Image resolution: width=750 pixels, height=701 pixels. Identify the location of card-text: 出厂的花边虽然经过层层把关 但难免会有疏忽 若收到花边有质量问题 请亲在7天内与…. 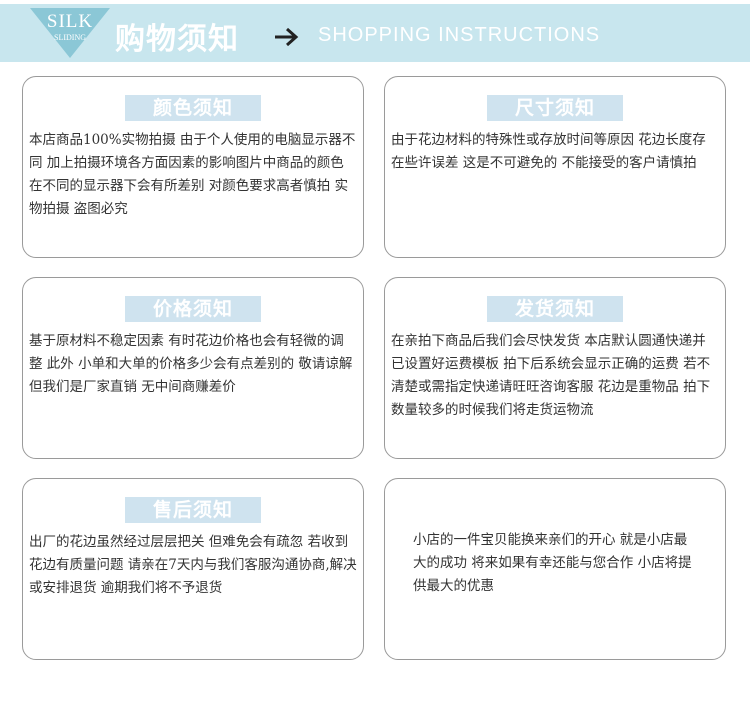
(193, 565).